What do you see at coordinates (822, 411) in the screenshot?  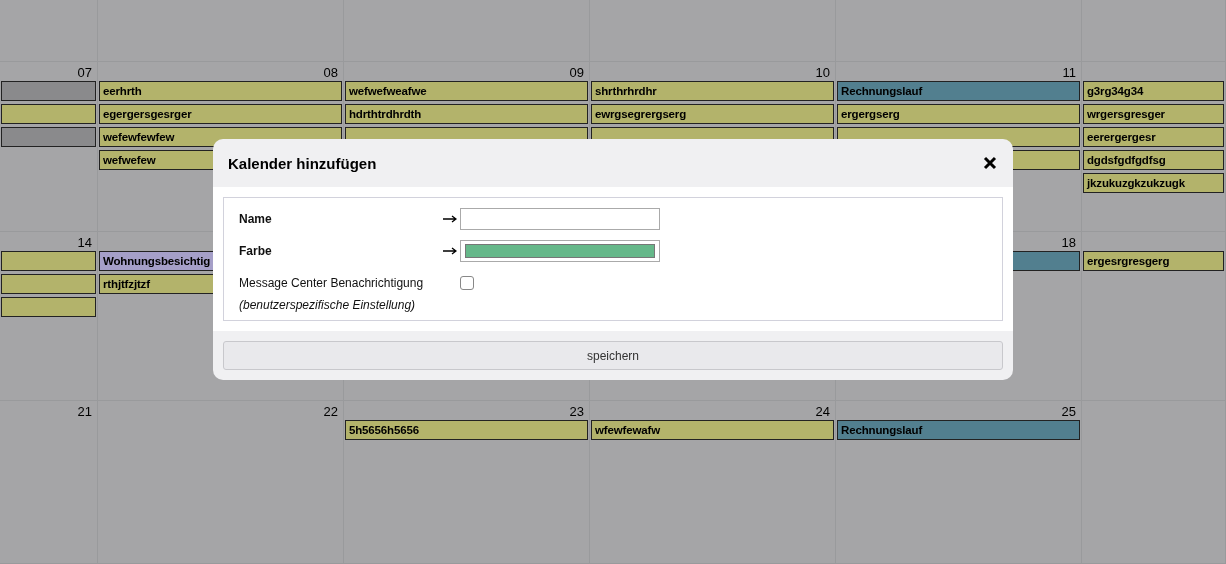 I see `day-number: 24` at bounding box center [822, 411].